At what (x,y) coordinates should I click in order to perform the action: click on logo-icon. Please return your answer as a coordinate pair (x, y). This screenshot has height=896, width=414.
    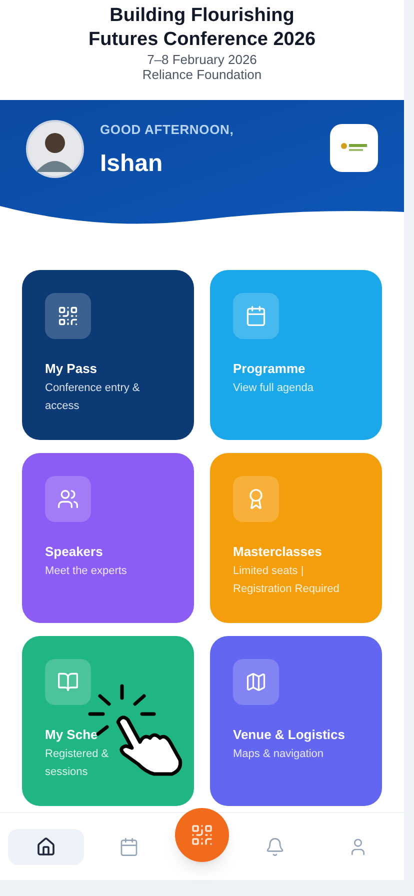
    Looking at the image, I should click on (354, 148).